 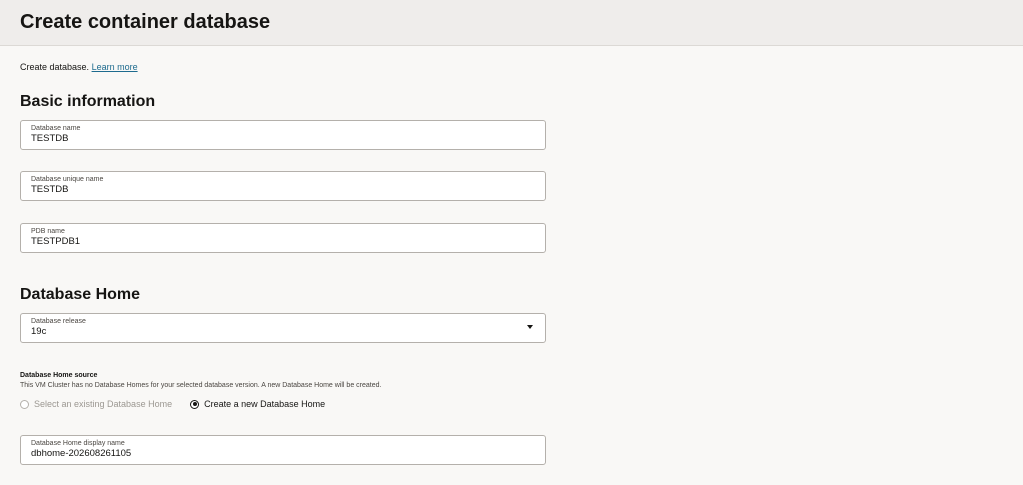 I want to click on database-home-source-label: Database Home source, so click(x=59, y=375).